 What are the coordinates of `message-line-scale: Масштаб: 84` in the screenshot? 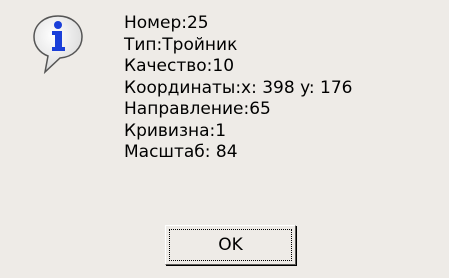 It's located at (181, 152).